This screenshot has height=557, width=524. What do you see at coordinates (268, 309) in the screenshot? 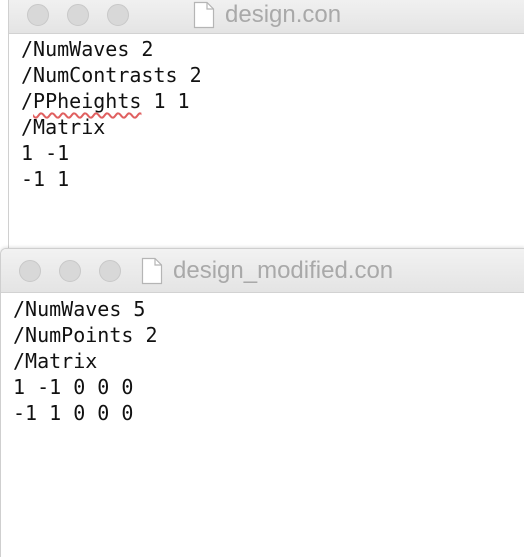
I see `text-line: /NumWaves 5` at bounding box center [268, 309].